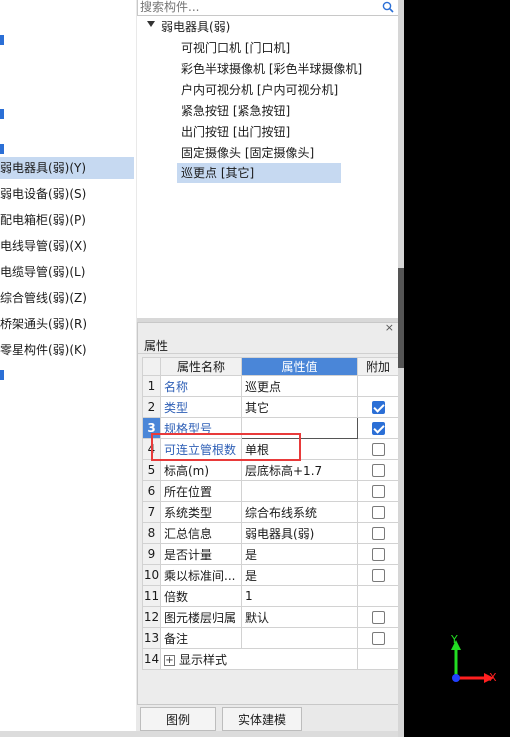 This screenshot has height=737, width=510. I want to click on expand-plus-icon: +, so click(169, 660).